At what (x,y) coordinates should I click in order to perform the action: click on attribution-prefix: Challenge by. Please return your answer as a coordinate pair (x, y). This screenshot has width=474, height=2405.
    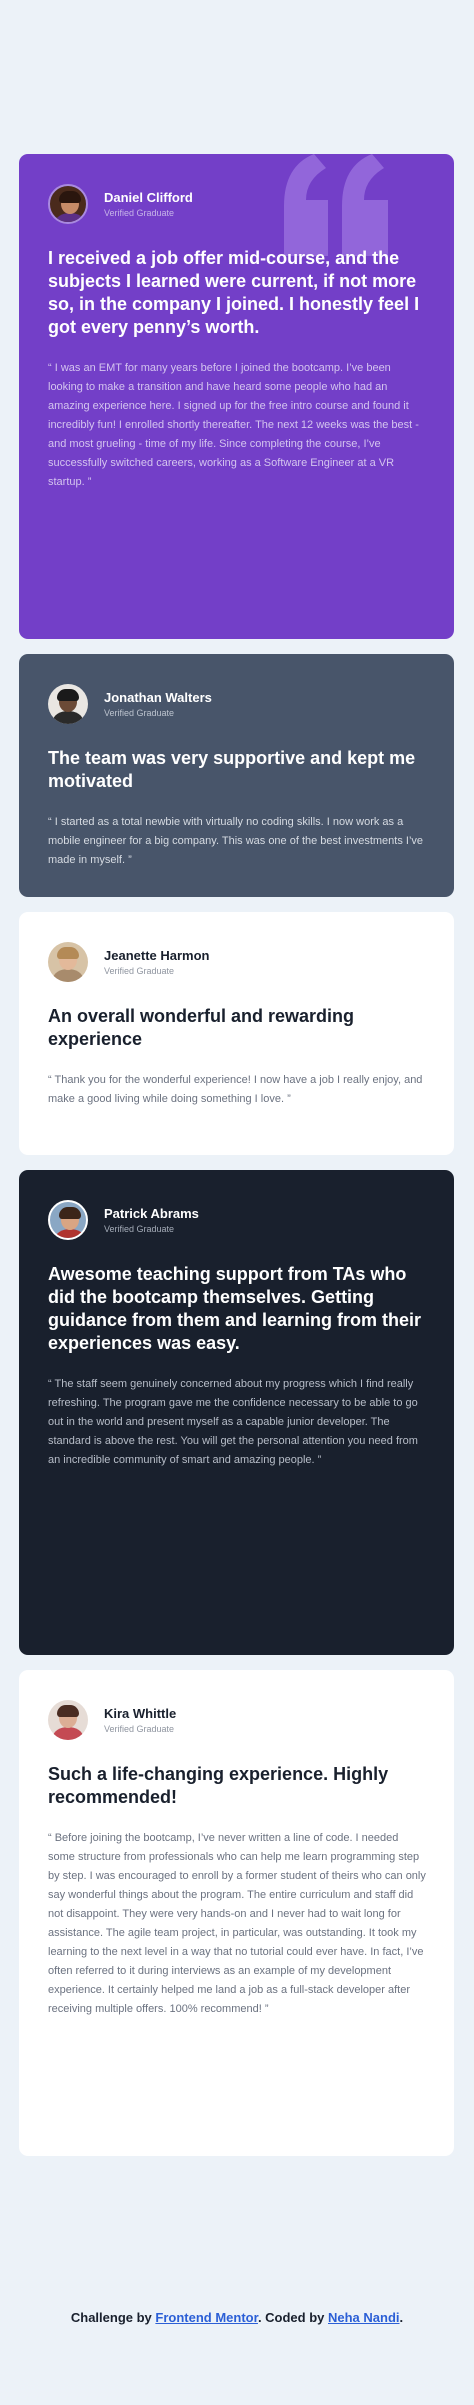
    Looking at the image, I should click on (113, 2317).